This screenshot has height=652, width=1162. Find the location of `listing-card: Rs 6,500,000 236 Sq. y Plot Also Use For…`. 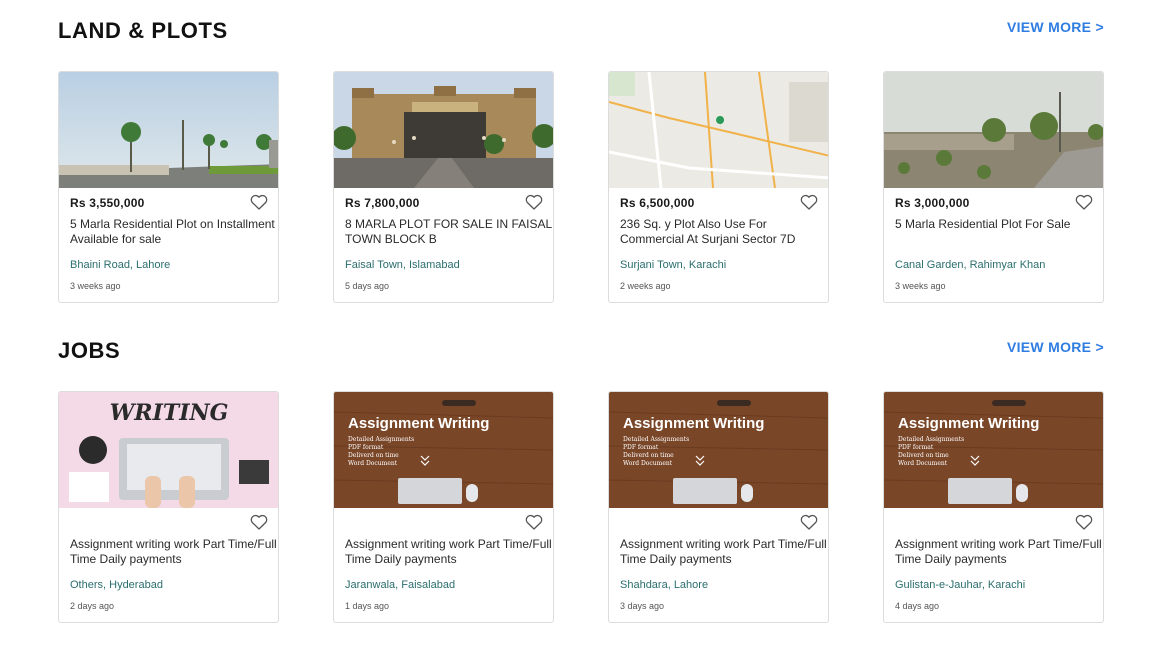

listing-card: Rs 6,500,000 236 Sq. y Plot Also Use For… is located at coordinates (718, 187).